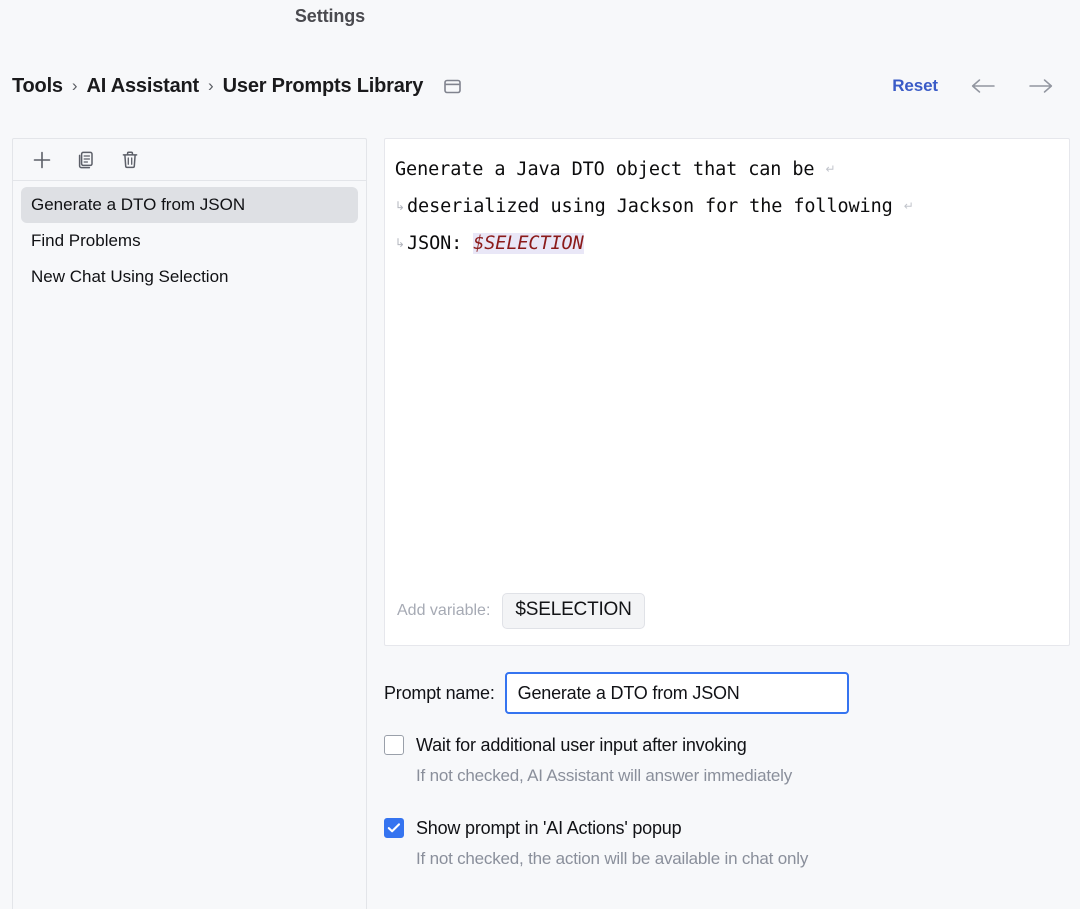  I want to click on add-variable-selection-button: $SELECTION, so click(573, 611).